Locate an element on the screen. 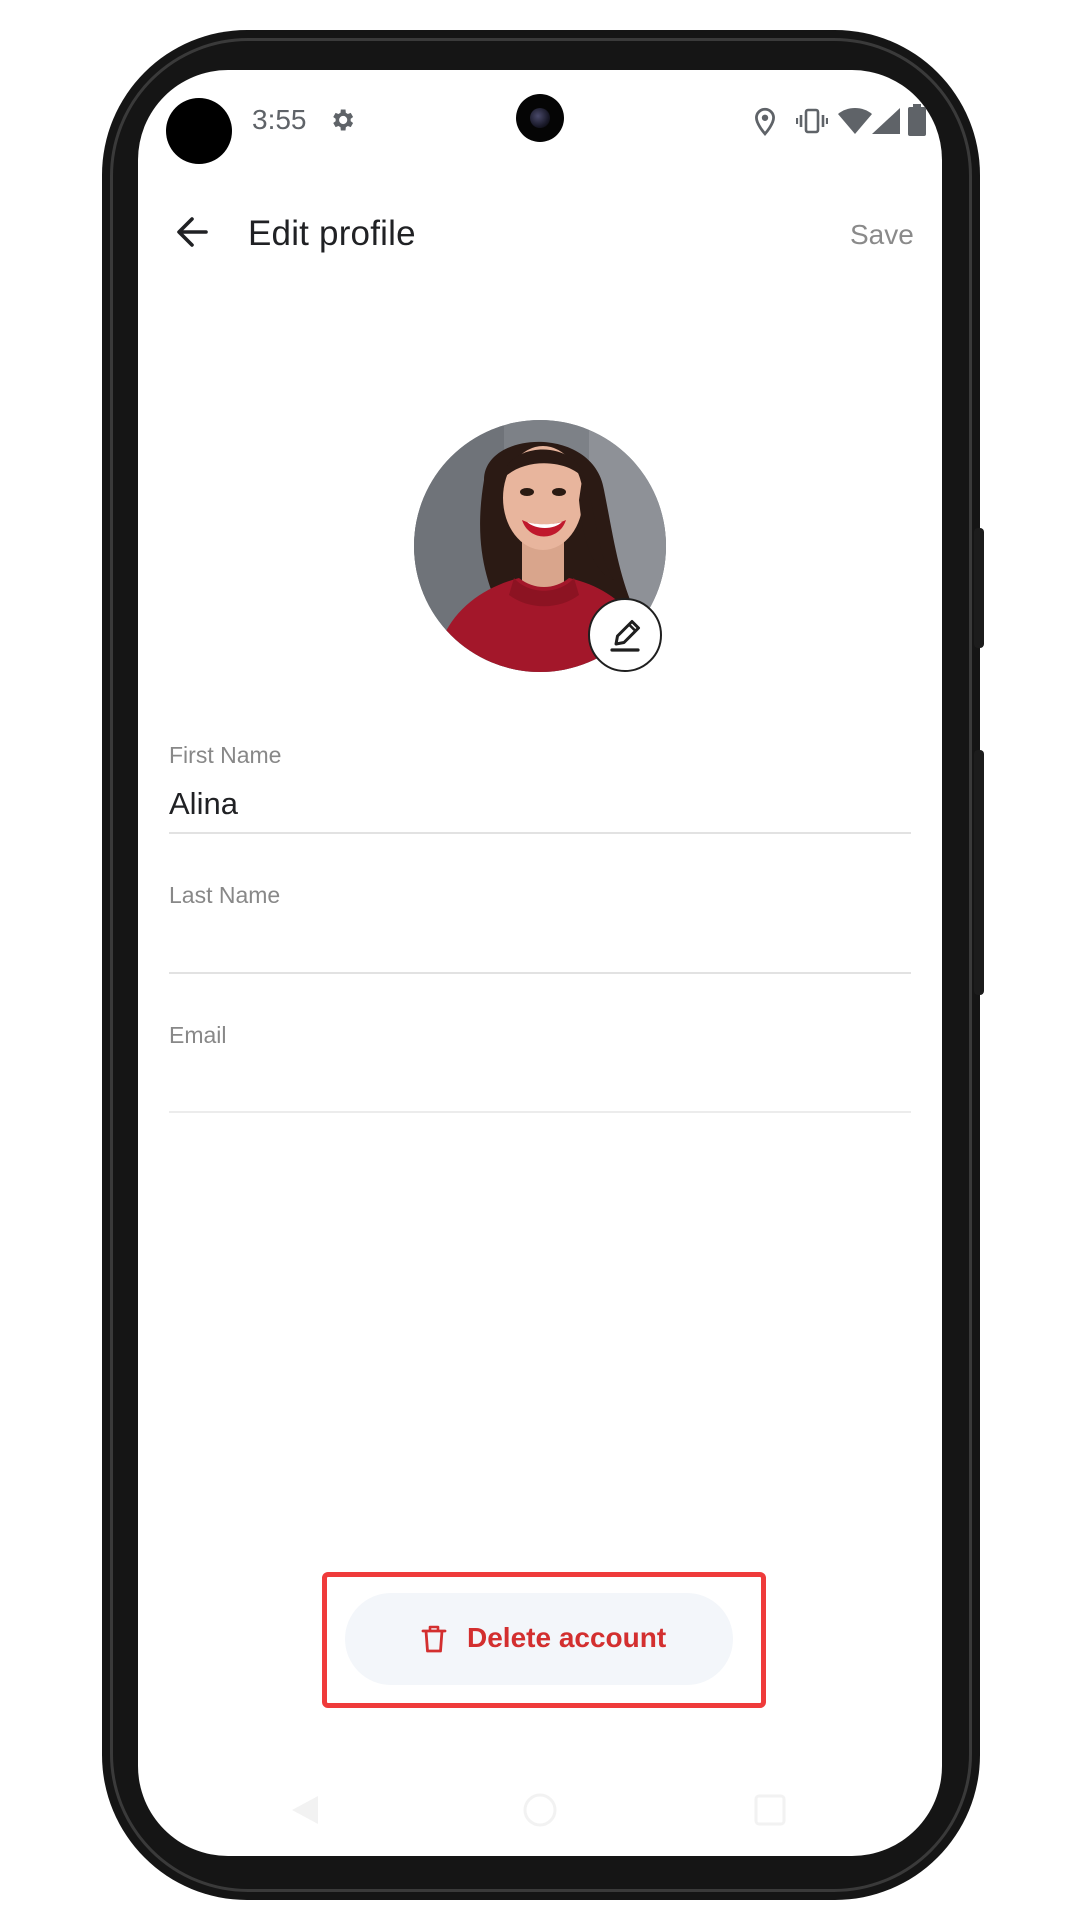  email-input is located at coordinates (539, 1086).